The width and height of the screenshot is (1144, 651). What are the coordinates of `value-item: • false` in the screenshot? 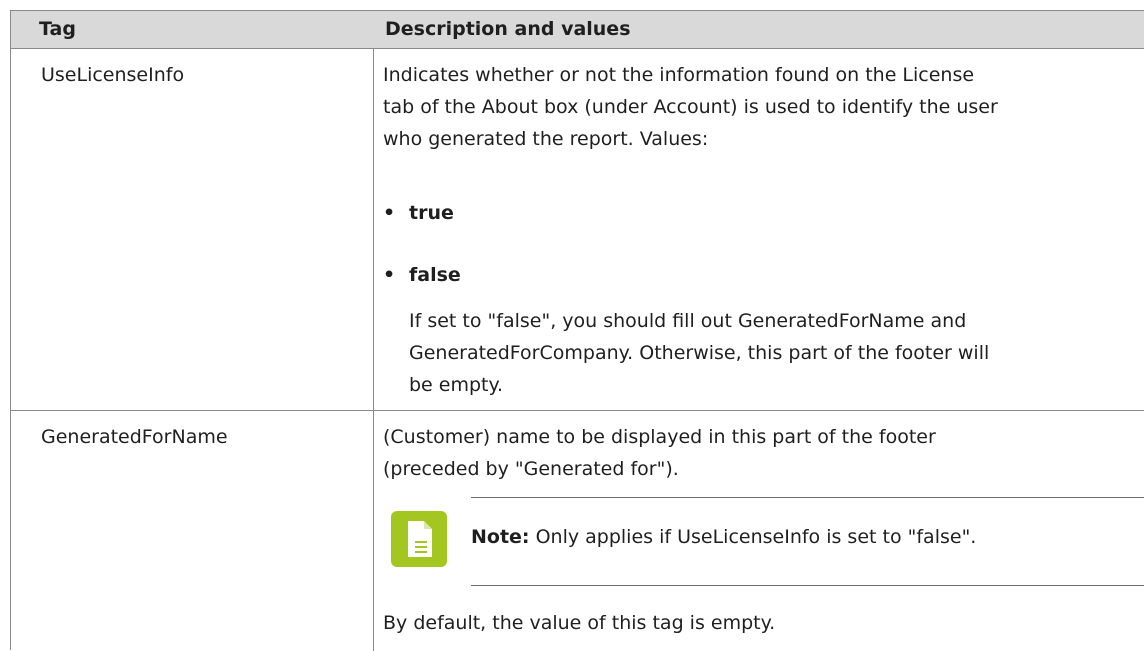 It's located at (422, 275).